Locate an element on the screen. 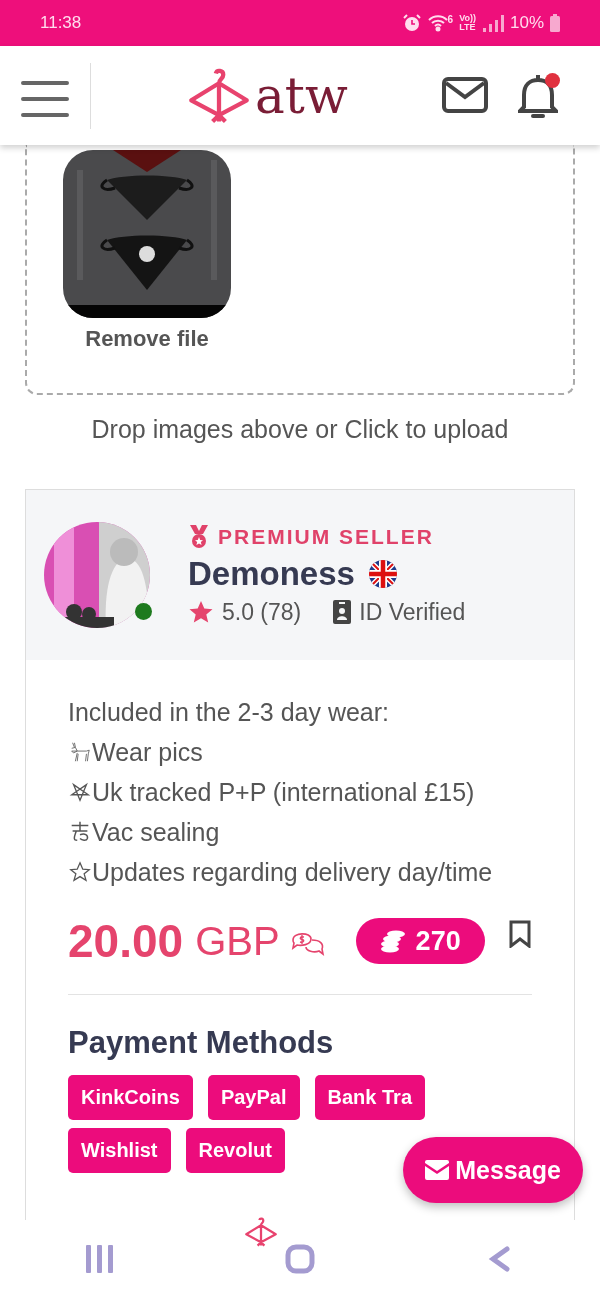 The image size is (600, 1300). payment-method-tag: KinkCoins is located at coordinates (130, 1097).